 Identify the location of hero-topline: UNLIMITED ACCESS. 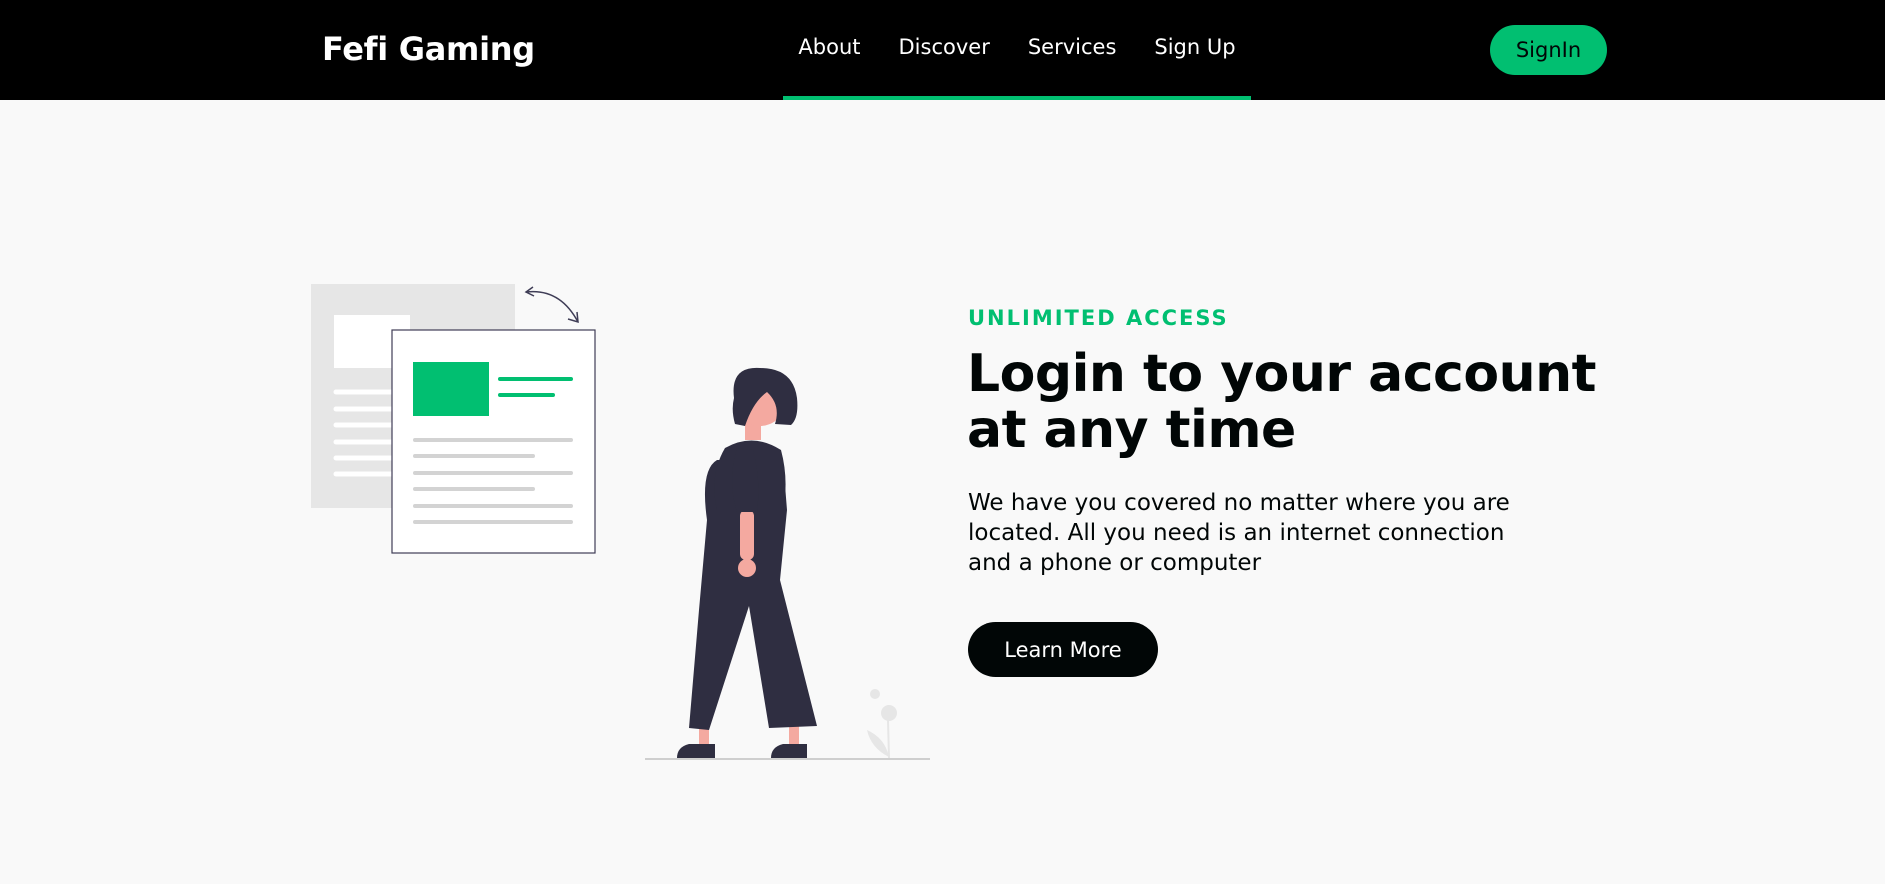
(1098, 318).